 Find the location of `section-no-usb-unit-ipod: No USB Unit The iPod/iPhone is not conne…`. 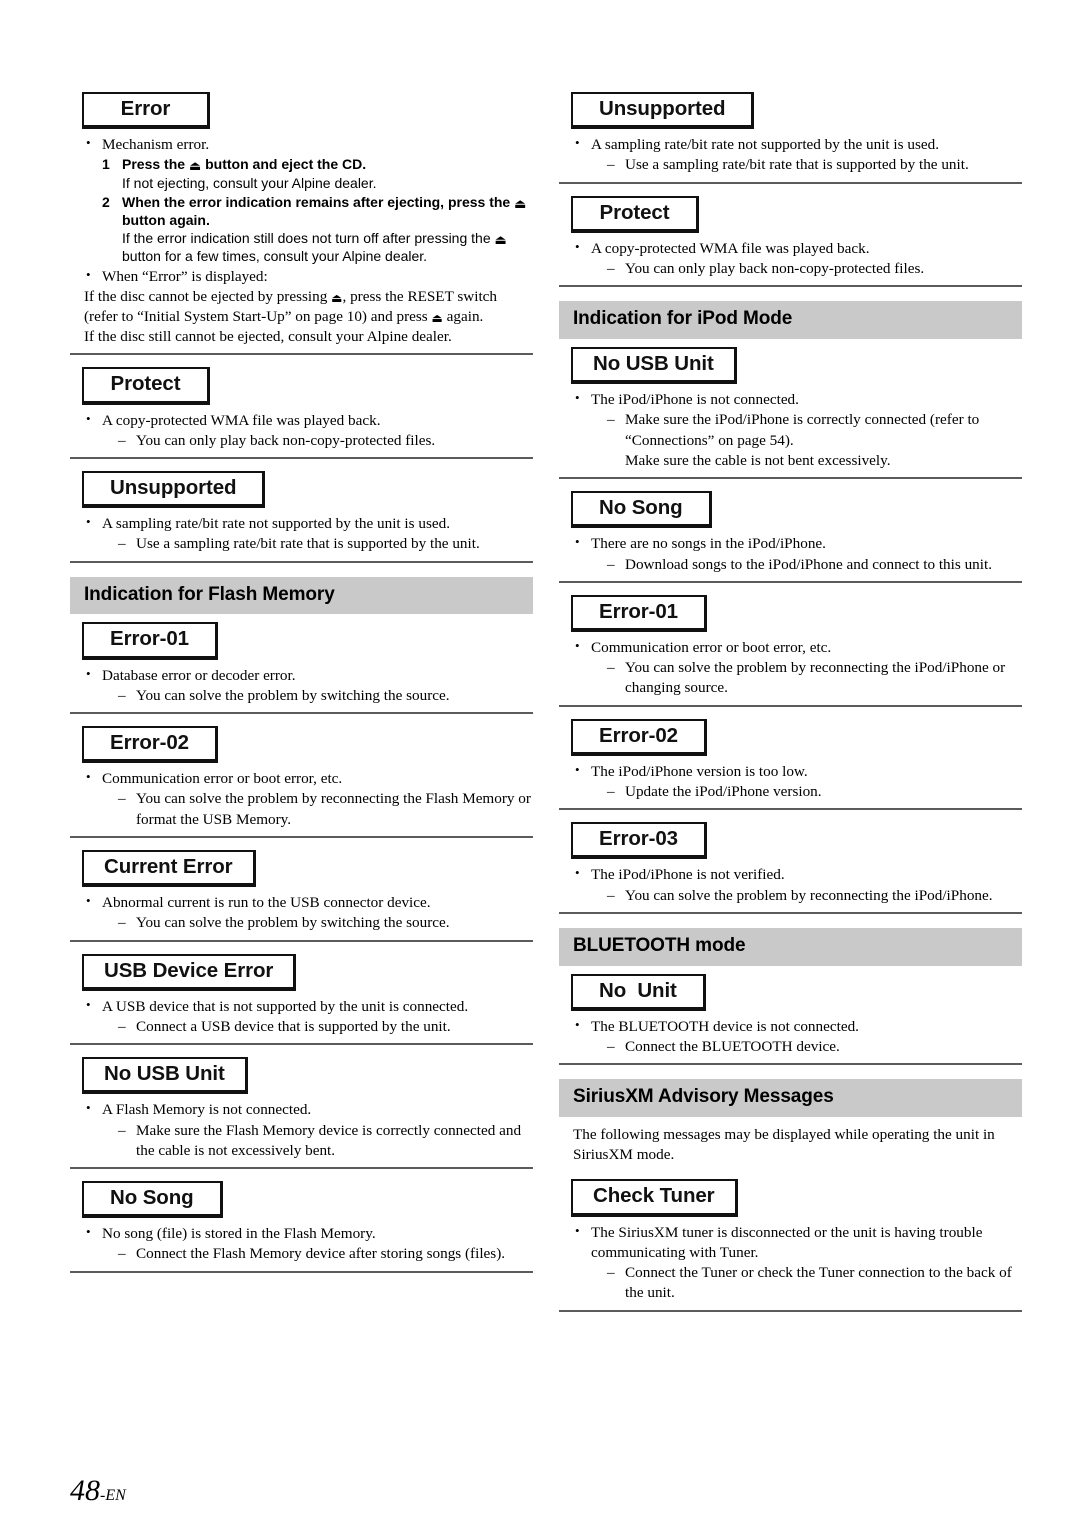

section-no-usb-unit-ipod: No USB Unit The iPod/iPhone is not conne… is located at coordinates (790, 413).